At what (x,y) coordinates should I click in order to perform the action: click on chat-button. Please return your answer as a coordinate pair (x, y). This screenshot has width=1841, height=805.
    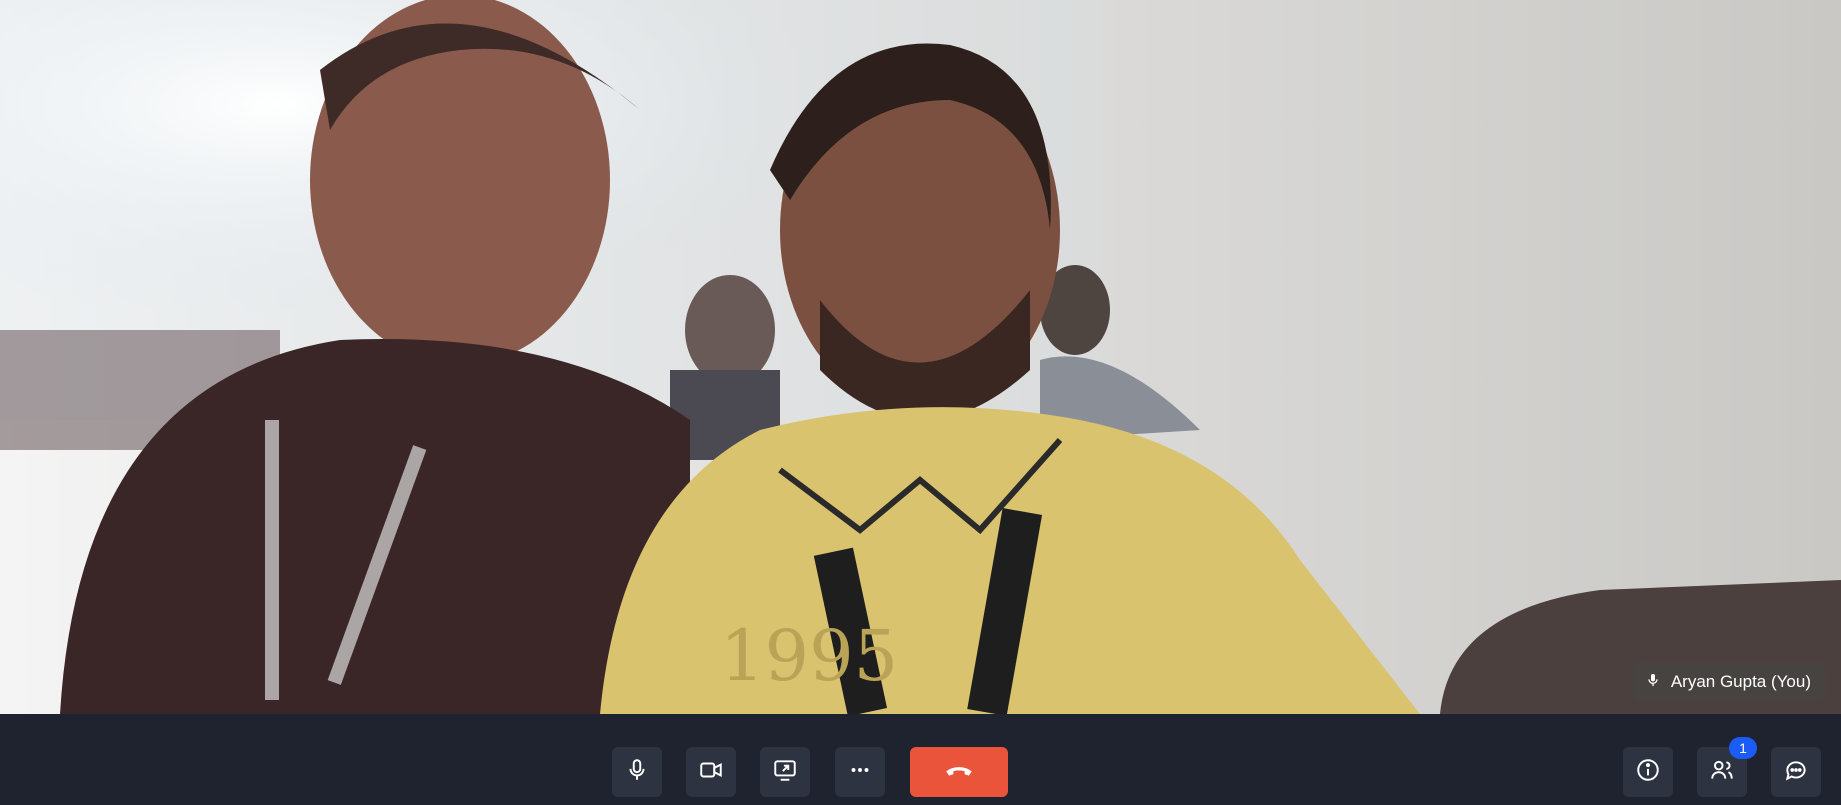
    Looking at the image, I should click on (1796, 772).